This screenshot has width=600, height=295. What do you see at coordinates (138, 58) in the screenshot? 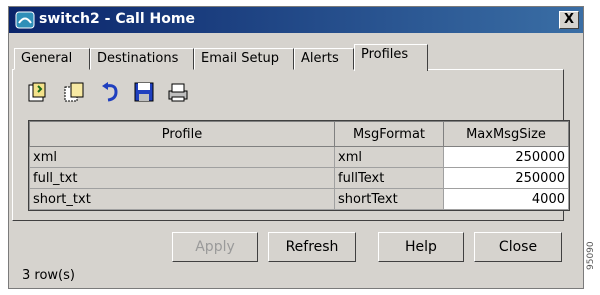
I see `tab-label: Destinations` at bounding box center [138, 58].